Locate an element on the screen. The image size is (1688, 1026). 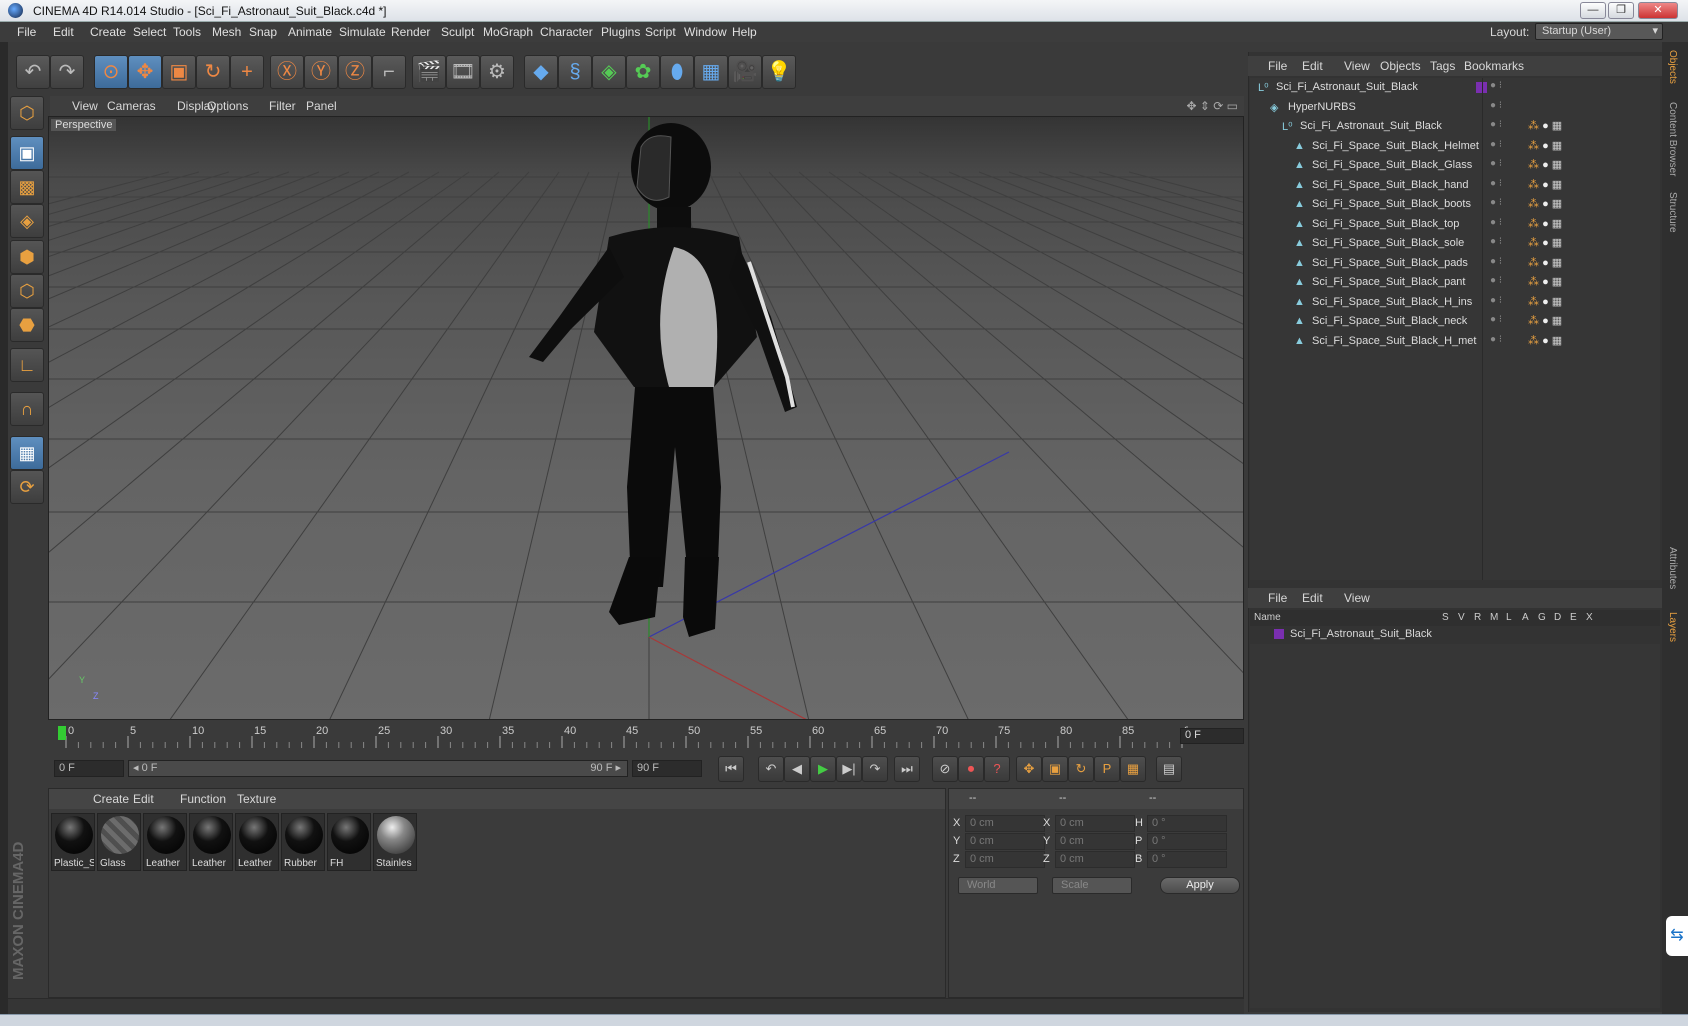
add-icon: + is located at coordinates (247, 72).